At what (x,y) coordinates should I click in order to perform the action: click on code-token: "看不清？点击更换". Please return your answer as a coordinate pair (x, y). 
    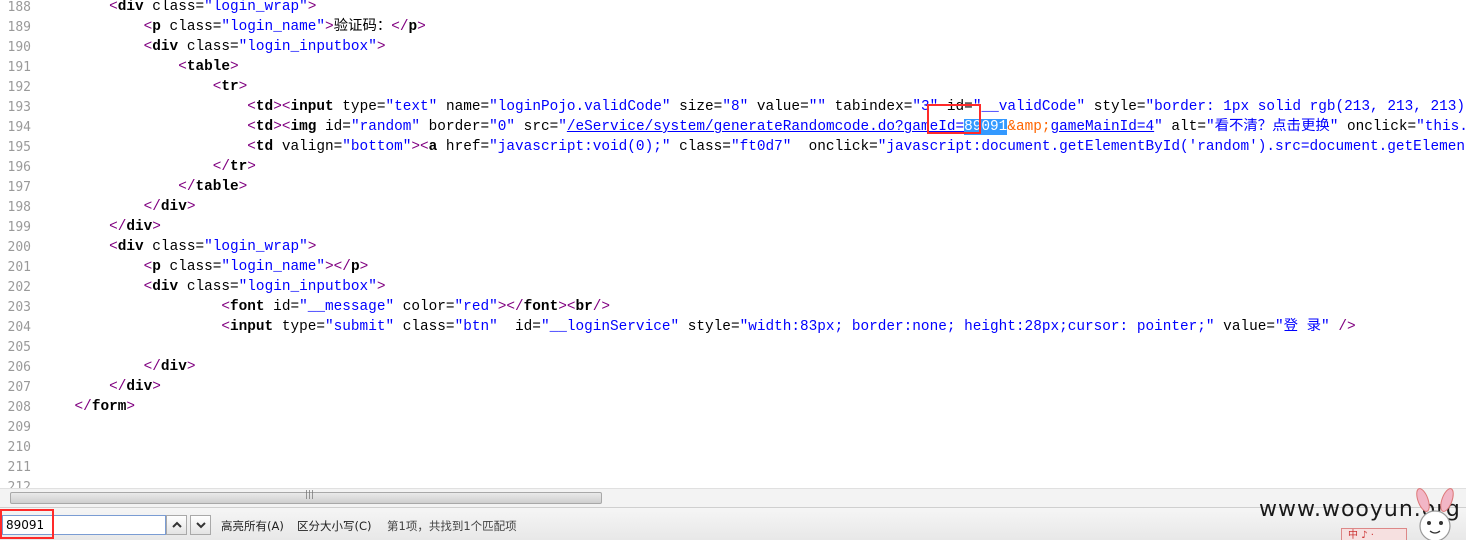
    Looking at the image, I should click on (1272, 127).